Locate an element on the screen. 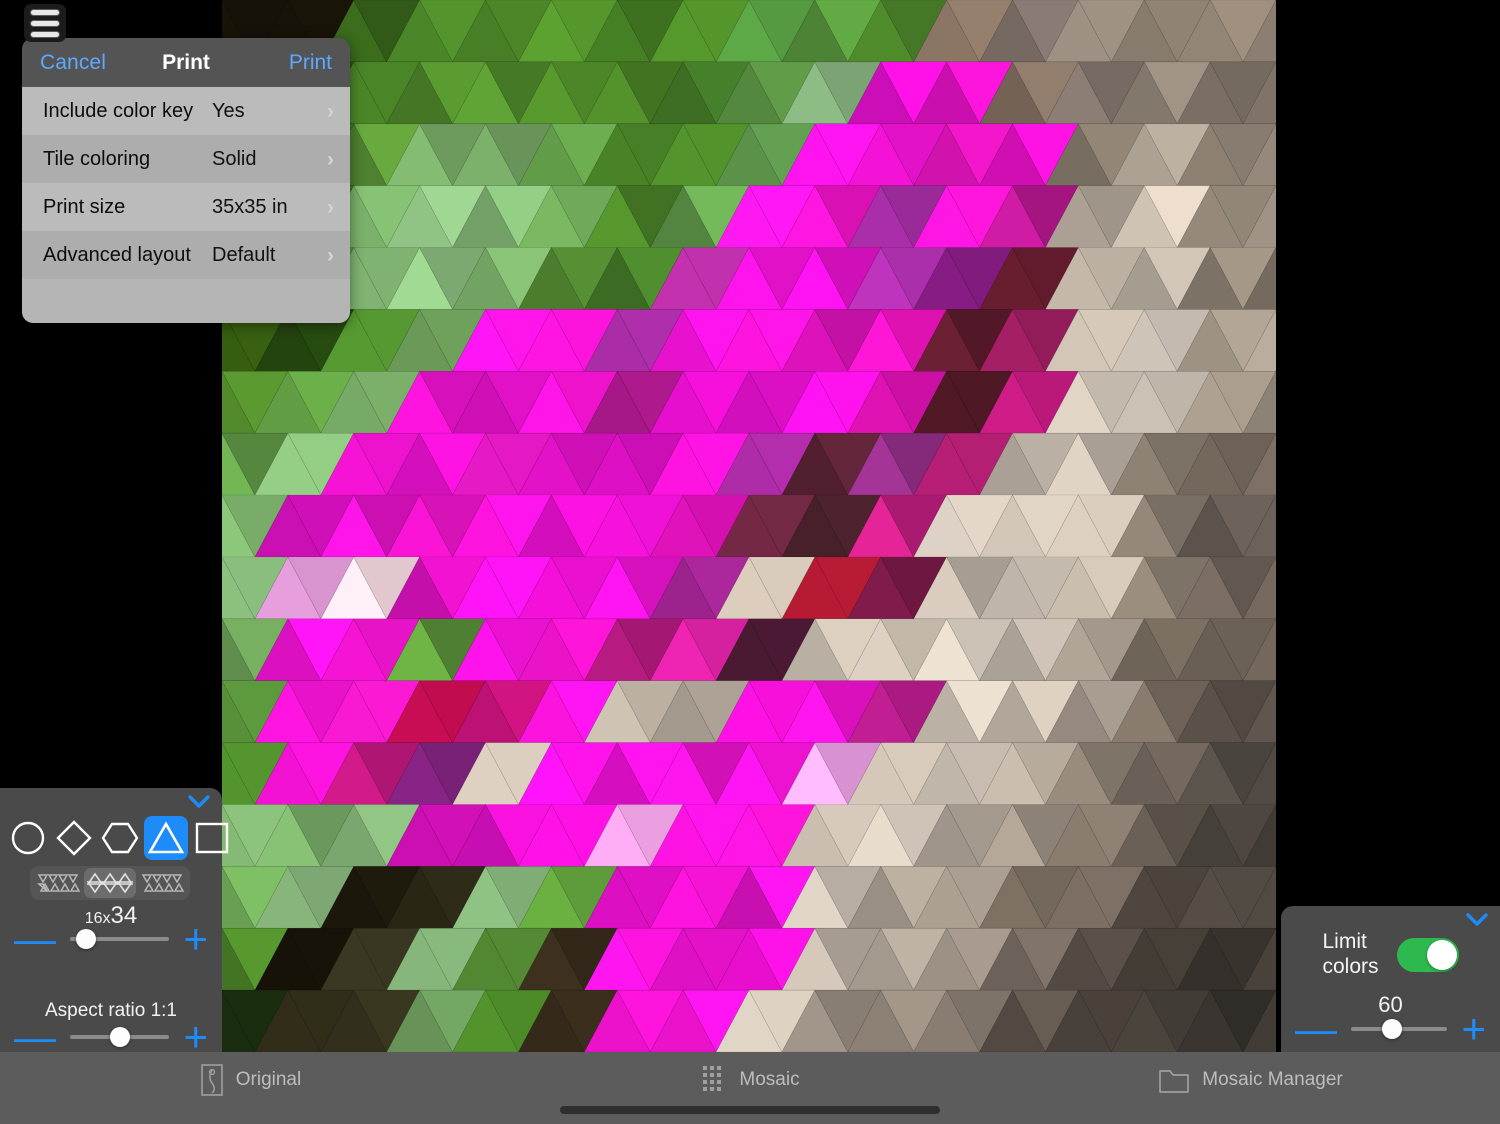 The width and height of the screenshot is (1500, 1124). bottom-tab-bar: Original Mosaic Mosaic Manager is located at coordinates (750, 1088).